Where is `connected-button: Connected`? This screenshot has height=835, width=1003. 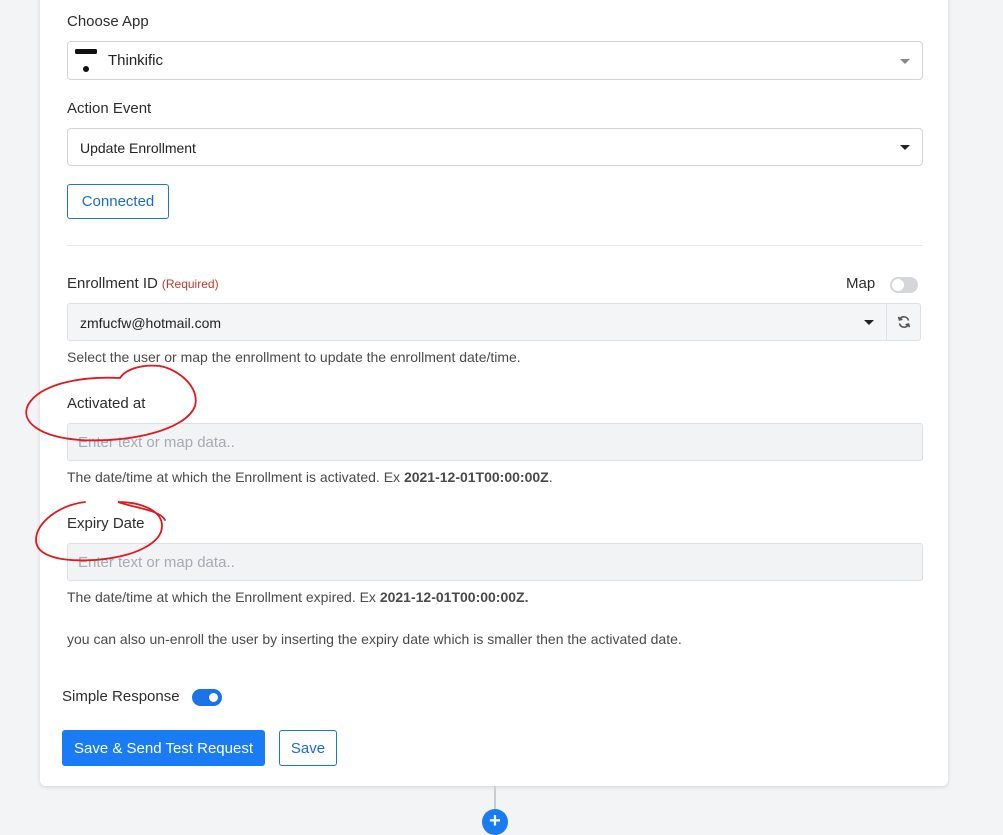 connected-button: Connected is located at coordinates (118, 201).